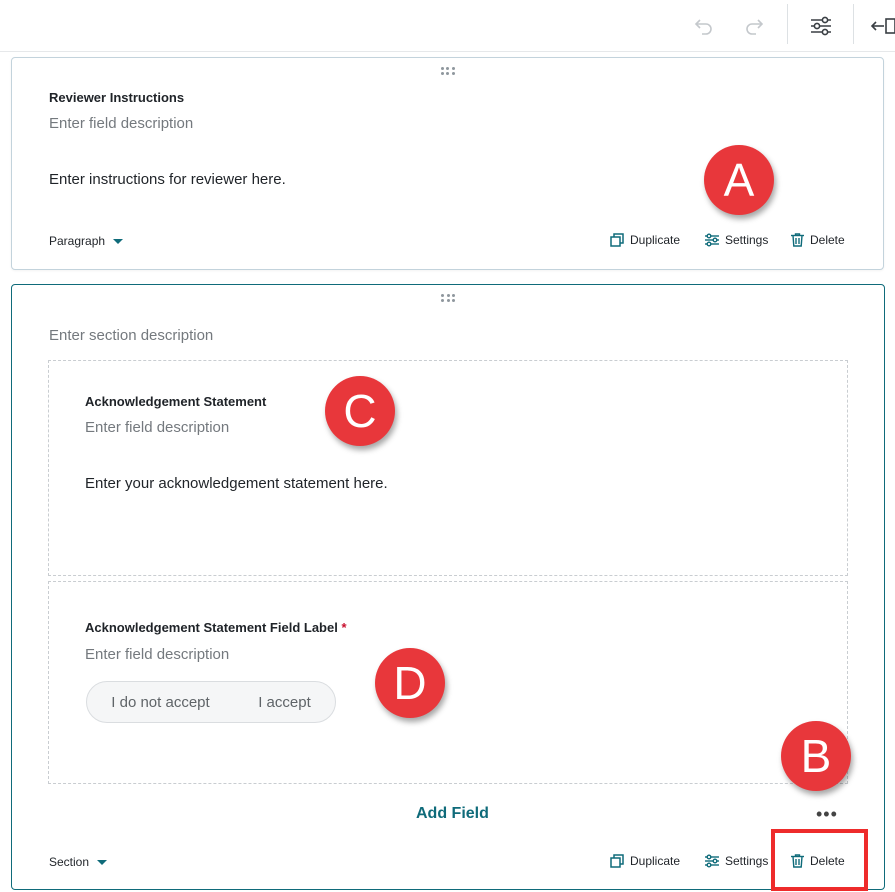  I want to click on redo-icon, so click(754, 26).